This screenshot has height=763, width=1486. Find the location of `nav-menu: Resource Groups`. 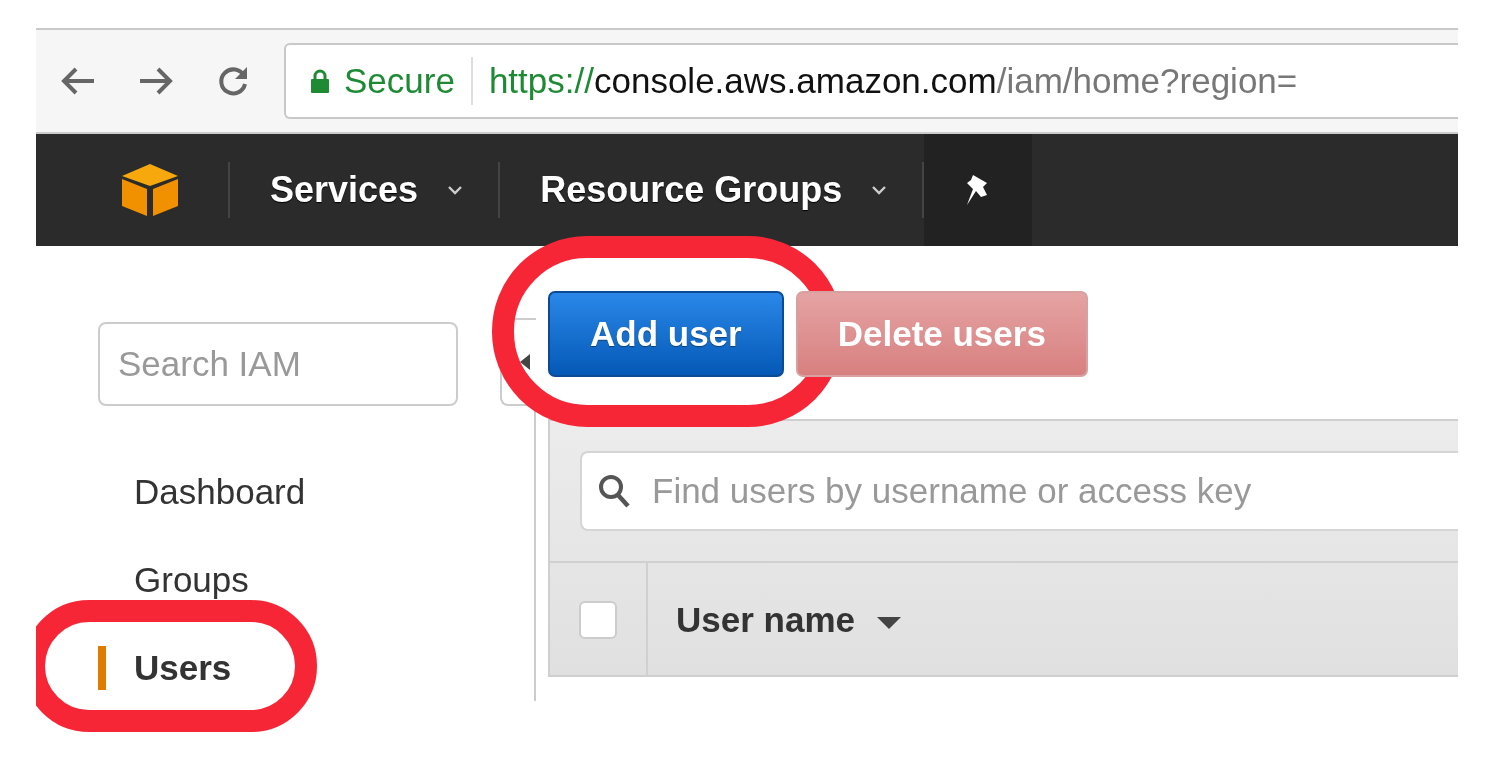

nav-menu: Resource Groups is located at coordinates (711, 190).